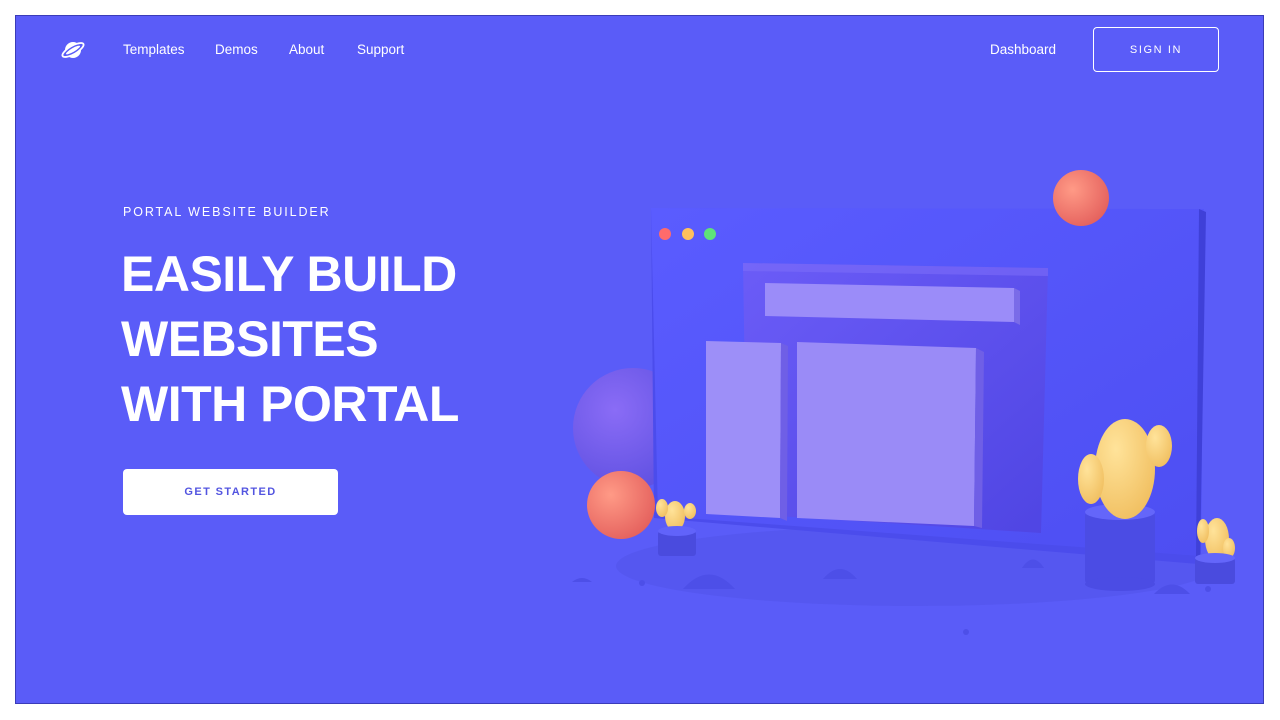  I want to click on nav-link-templates: Templates, so click(154, 50).